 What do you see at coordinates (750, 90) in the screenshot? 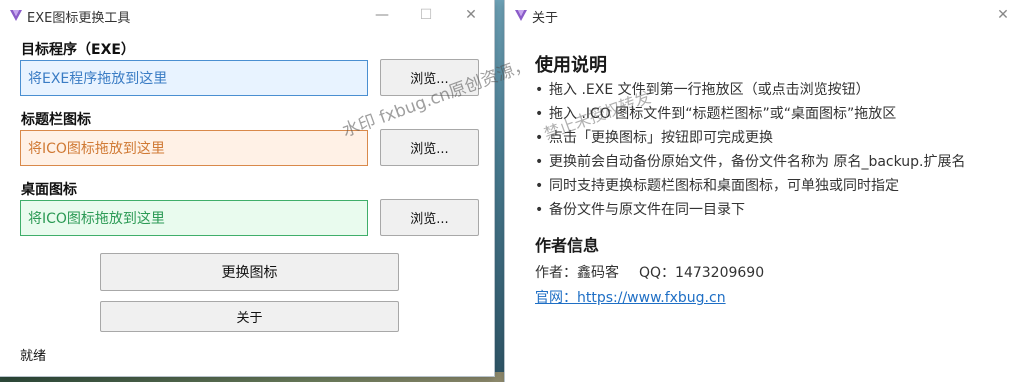
I see `list-item: • 拖入 .EXE 文件到第一行拖放区（或点击浏览按钮）` at bounding box center [750, 90].